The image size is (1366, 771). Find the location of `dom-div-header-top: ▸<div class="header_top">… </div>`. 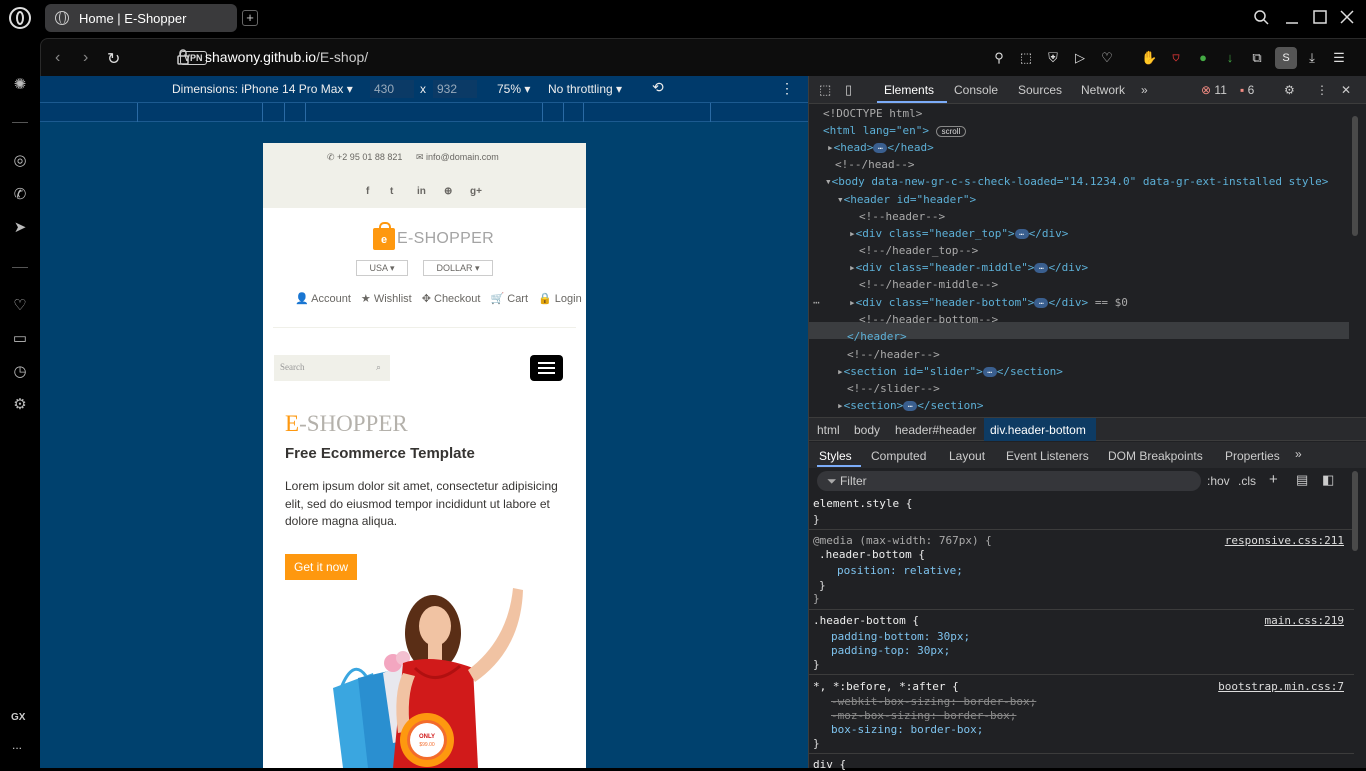

dom-div-header-top: ▸<div class="header_top">… </div> is located at coordinates (958, 233).